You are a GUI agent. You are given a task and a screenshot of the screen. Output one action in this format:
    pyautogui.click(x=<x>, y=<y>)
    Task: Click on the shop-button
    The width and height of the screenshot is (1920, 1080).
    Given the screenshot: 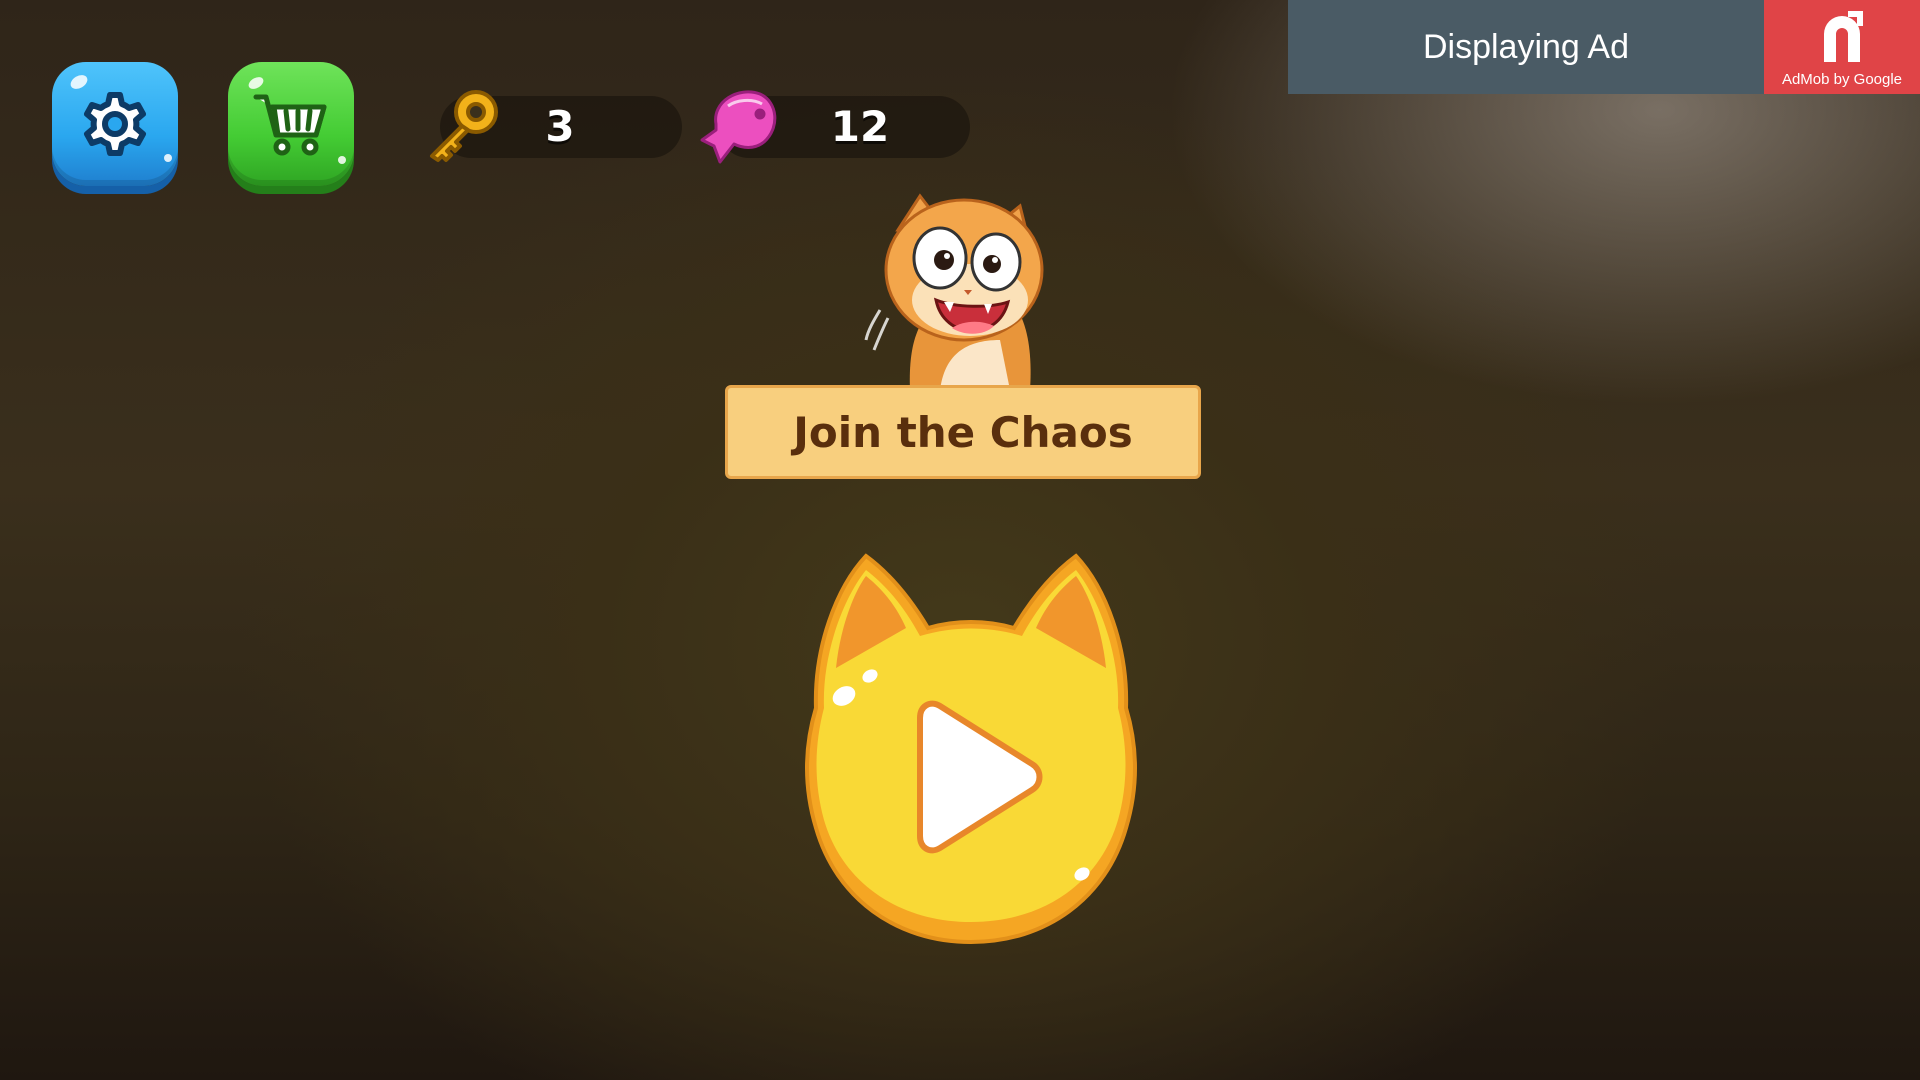 What is the action you would take?
    pyautogui.click(x=291, y=124)
    